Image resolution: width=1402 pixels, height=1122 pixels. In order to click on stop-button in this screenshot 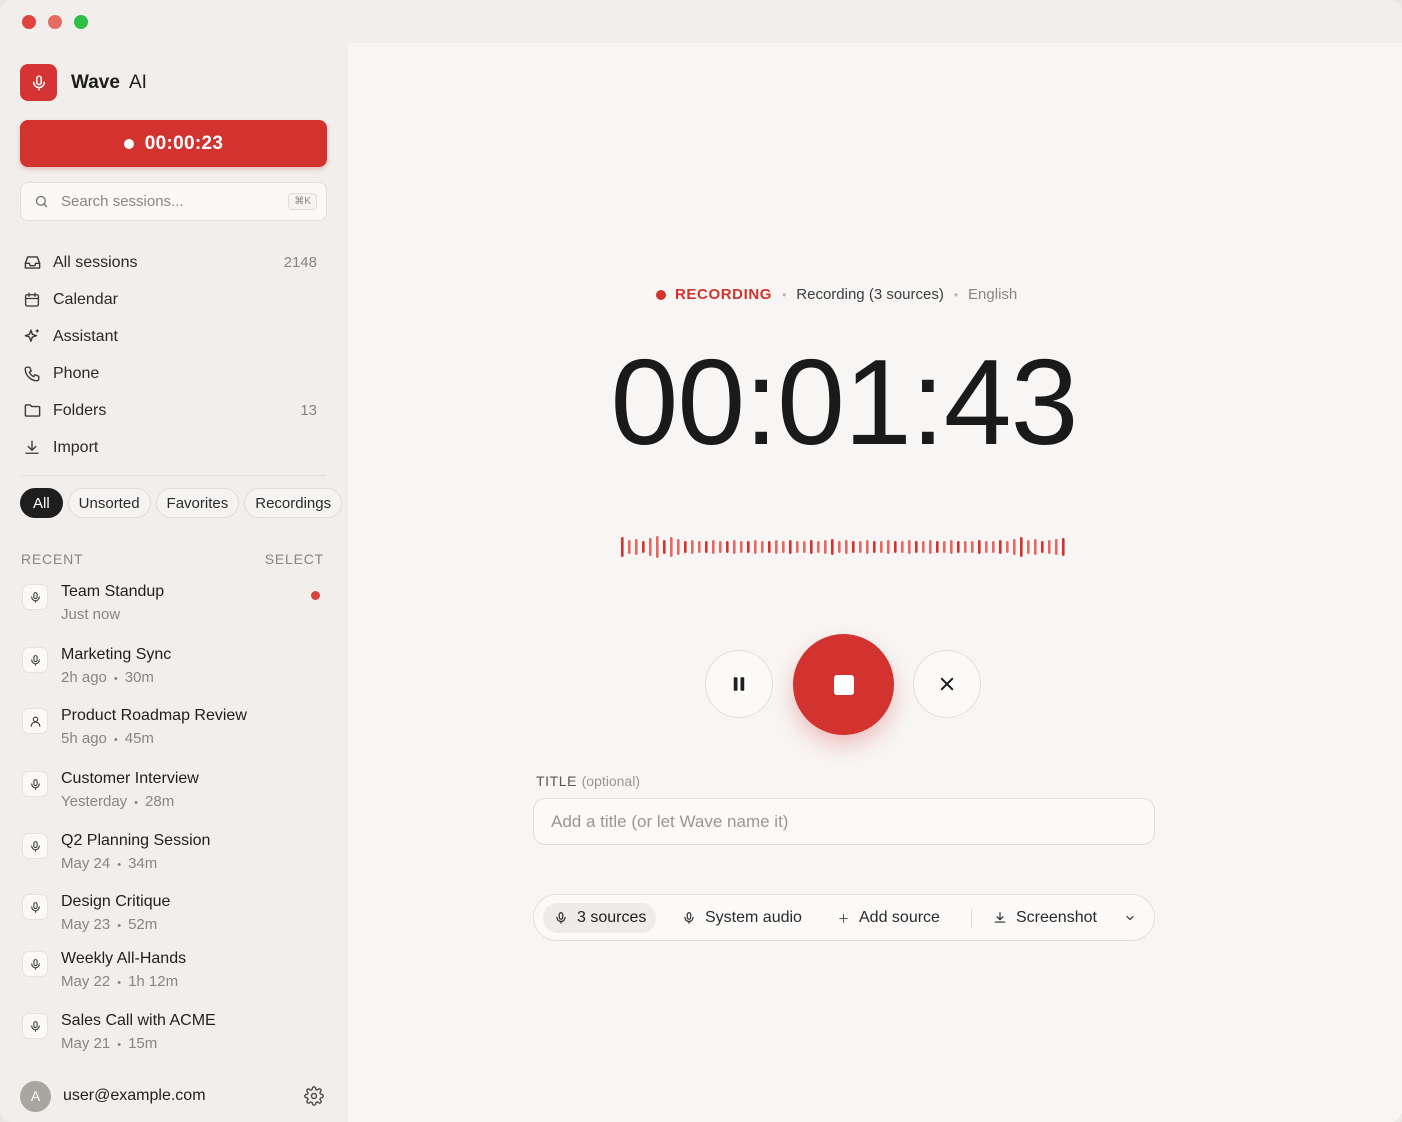, I will do `click(843, 684)`.